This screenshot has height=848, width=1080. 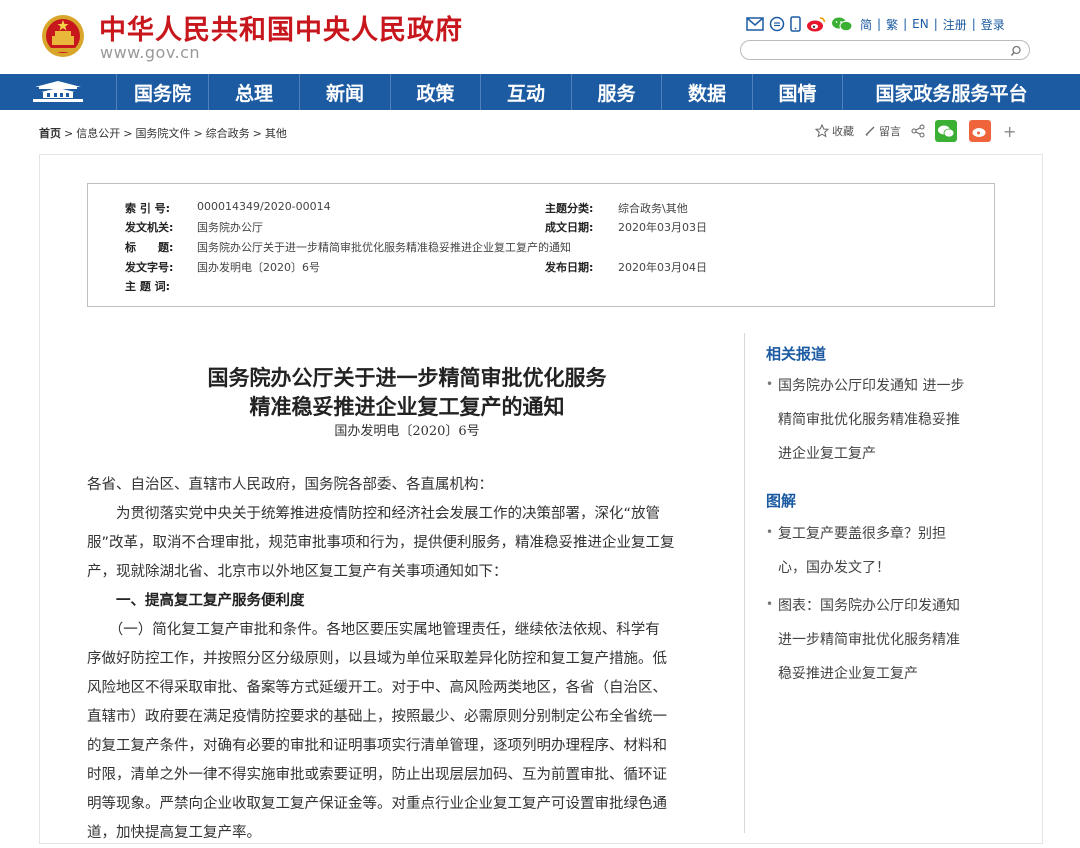 What do you see at coordinates (795, 24) in the screenshot?
I see `mobile-icon` at bounding box center [795, 24].